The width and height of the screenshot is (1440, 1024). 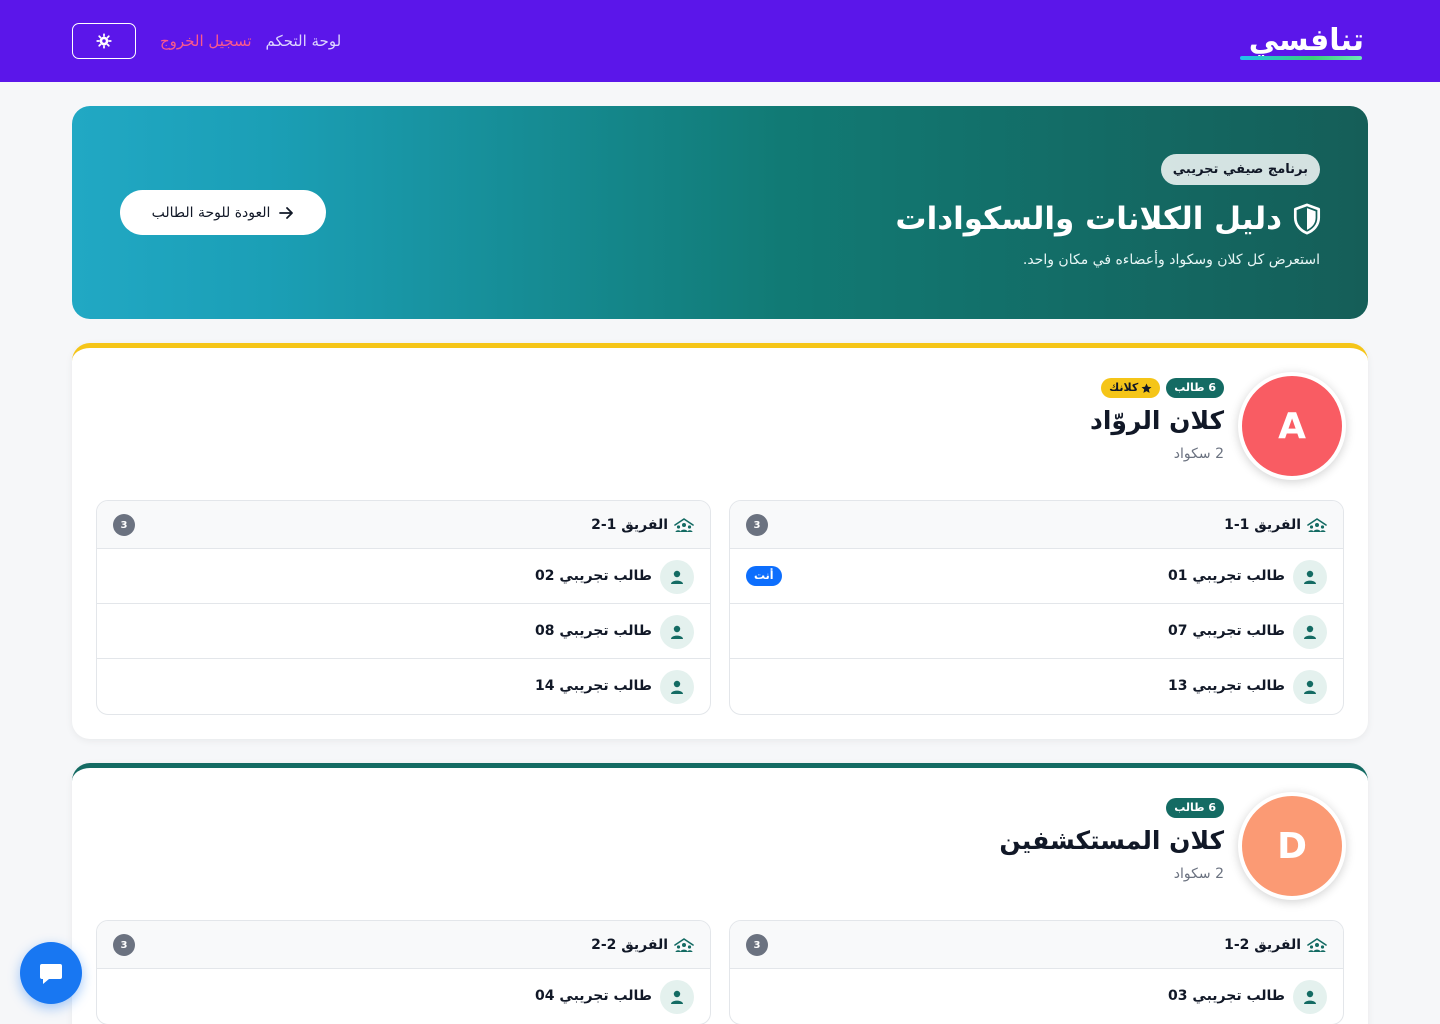 What do you see at coordinates (1036, 525) in the screenshot?
I see `squad-header: الفريق 1-1 3` at bounding box center [1036, 525].